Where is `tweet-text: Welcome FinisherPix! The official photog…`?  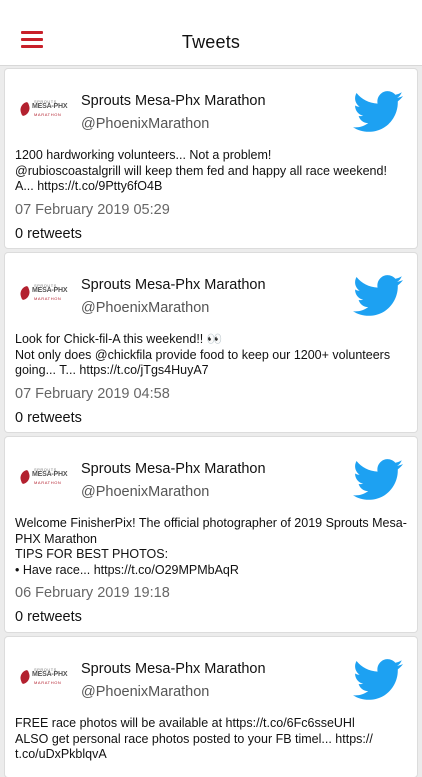 tweet-text: Welcome FinisherPix! The official photog… is located at coordinates (212, 547).